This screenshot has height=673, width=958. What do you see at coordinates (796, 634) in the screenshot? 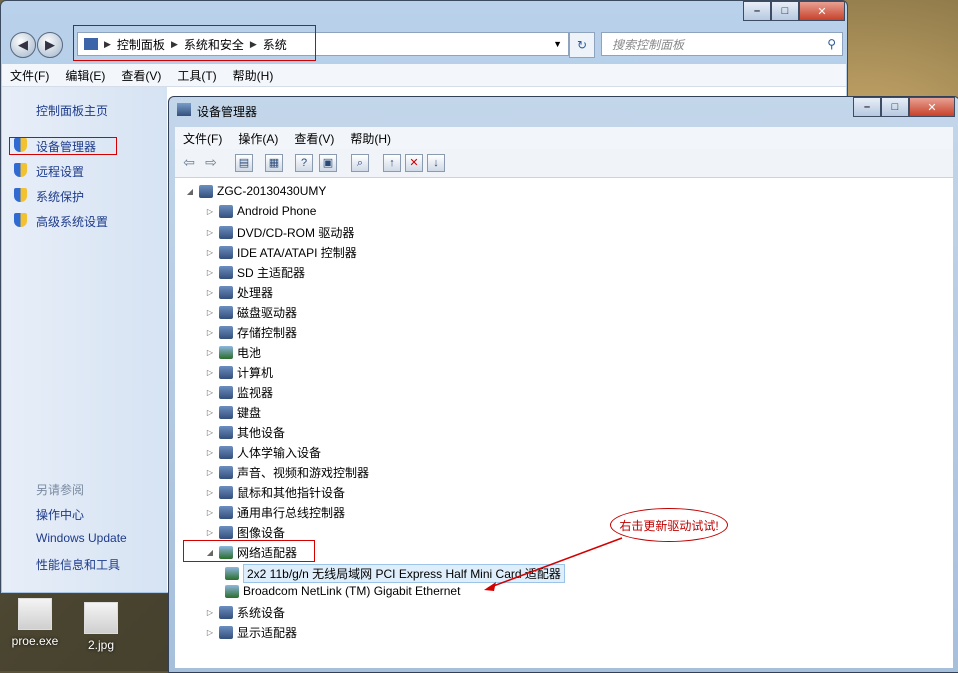
I see `watermark-url: jingyan.baidu.com` at bounding box center [796, 634].